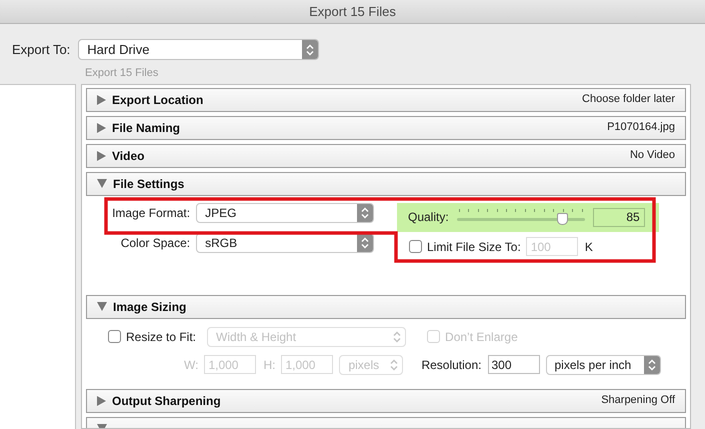  What do you see at coordinates (628, 100) in the screenshot?
I see `section-summary: Choose folder later` at bounding box center [628, 100].